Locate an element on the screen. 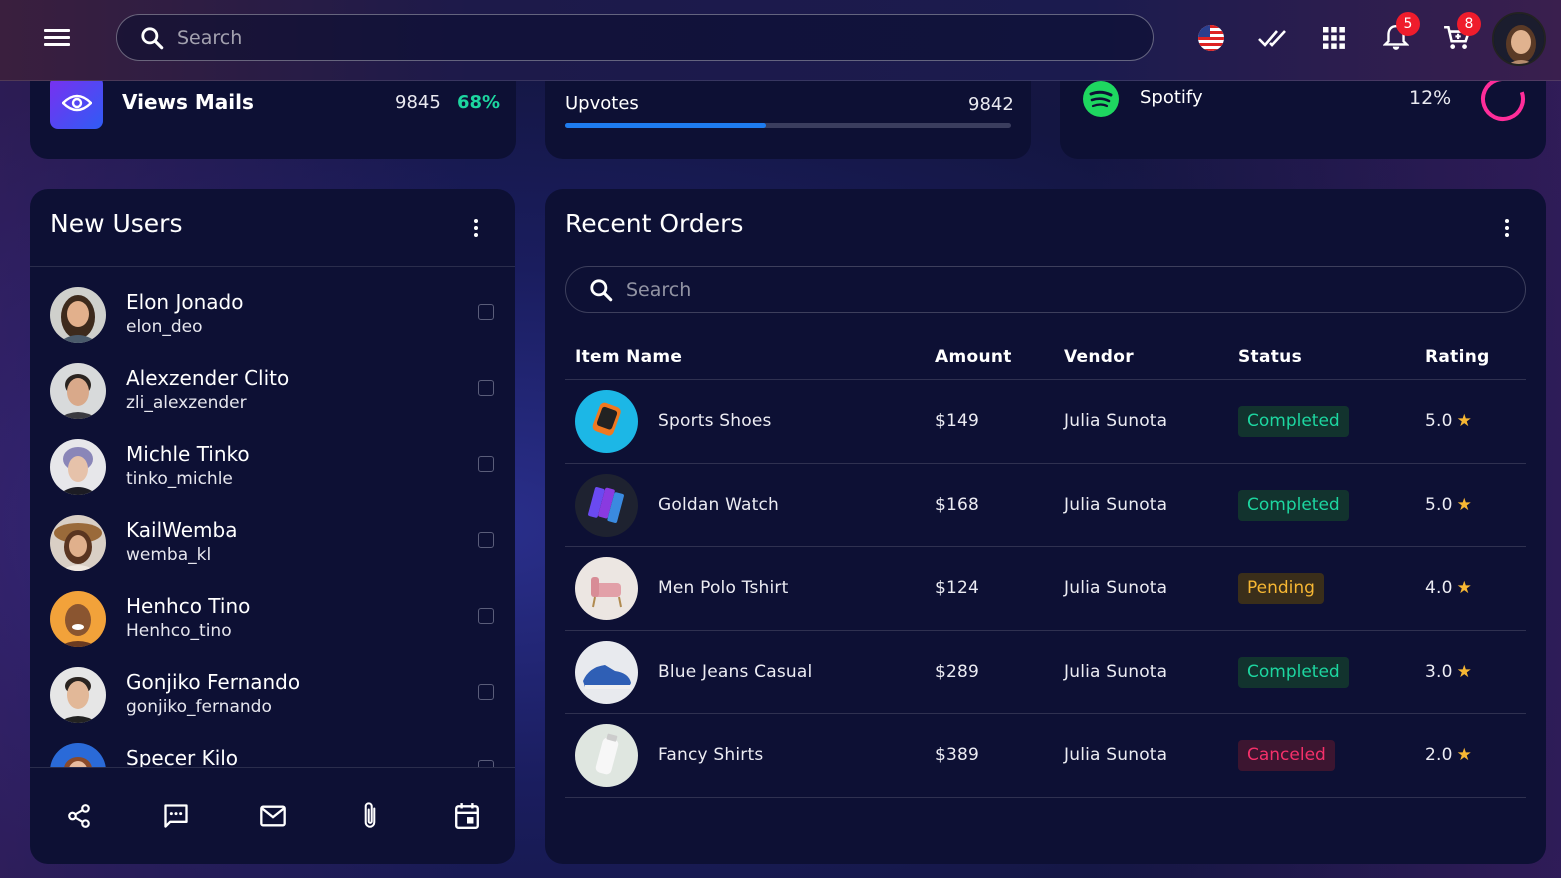 This screenshot has width=1561, height=878. item-amount: $289 is located at coordinates (957, 672).